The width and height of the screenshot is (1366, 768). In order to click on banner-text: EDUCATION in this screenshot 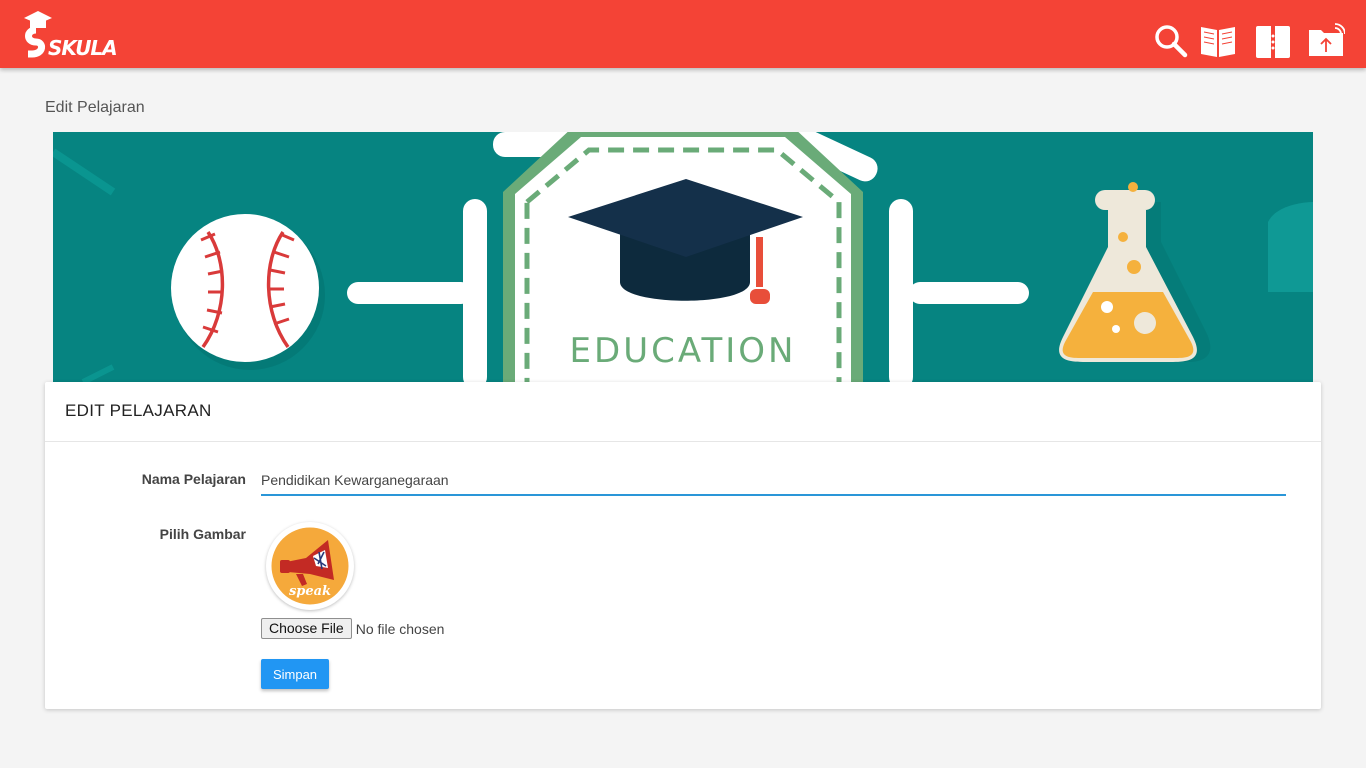, I will do `click(683, 351)`.